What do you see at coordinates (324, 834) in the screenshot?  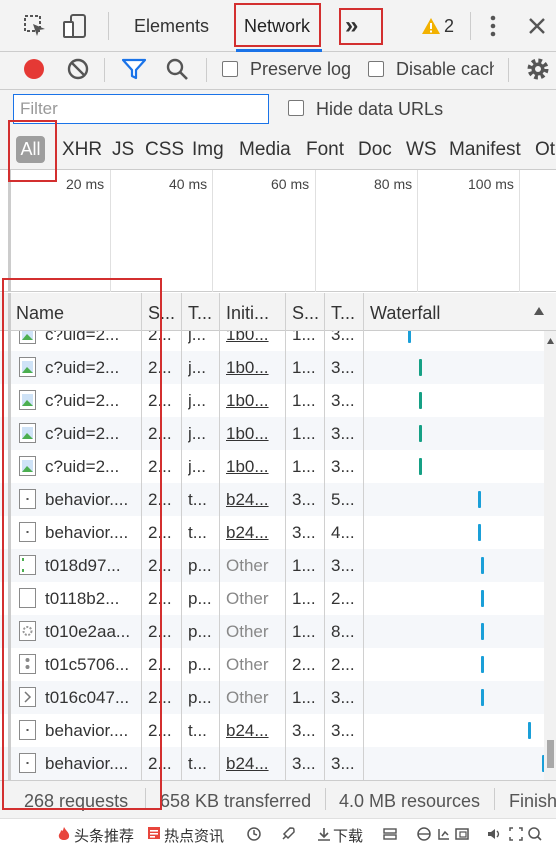 I see `download-icon` at bounding box center [324, 834].